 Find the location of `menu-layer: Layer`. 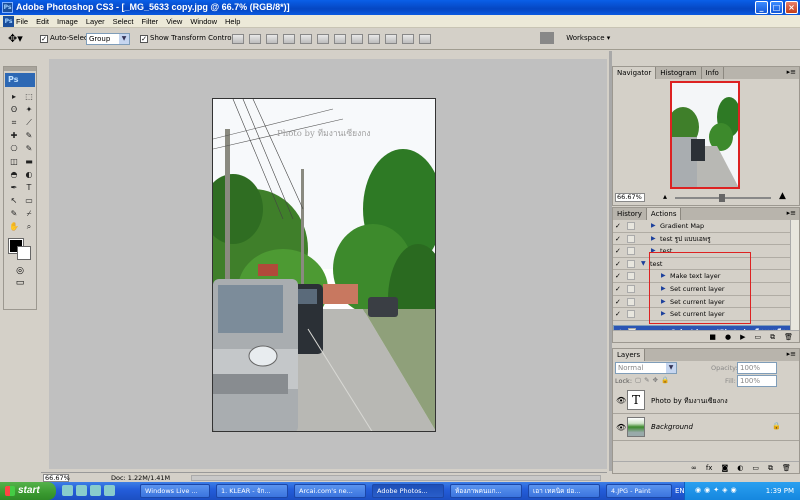

menu-layer: Layer is located at coordinates (95, 21).